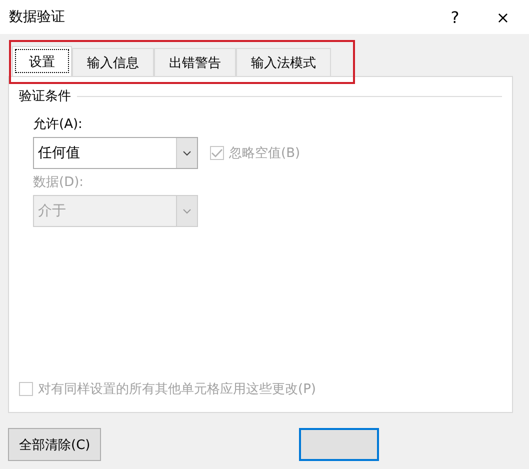  What do you see at coordinates (195, 62) in the screenshot?
I see `tab: 出错警告` at bounding box center [195, 62].